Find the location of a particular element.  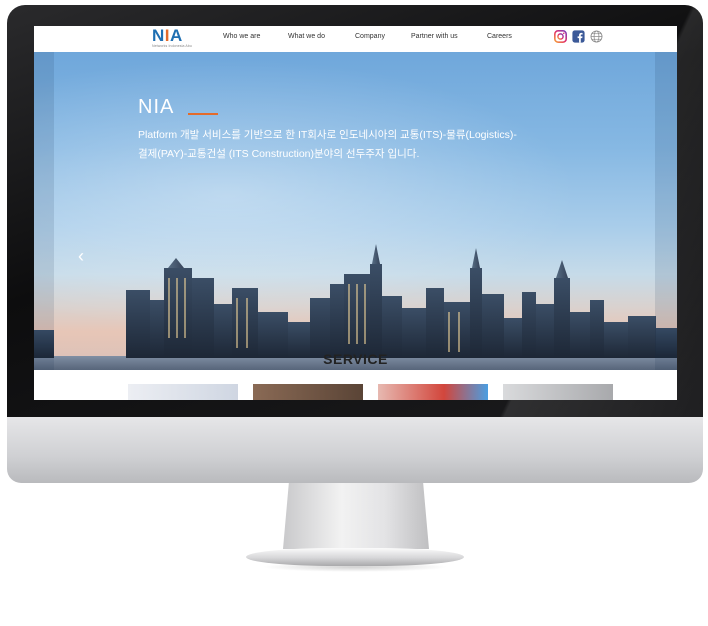

facebook-icon is located at coordinates (578, 36).